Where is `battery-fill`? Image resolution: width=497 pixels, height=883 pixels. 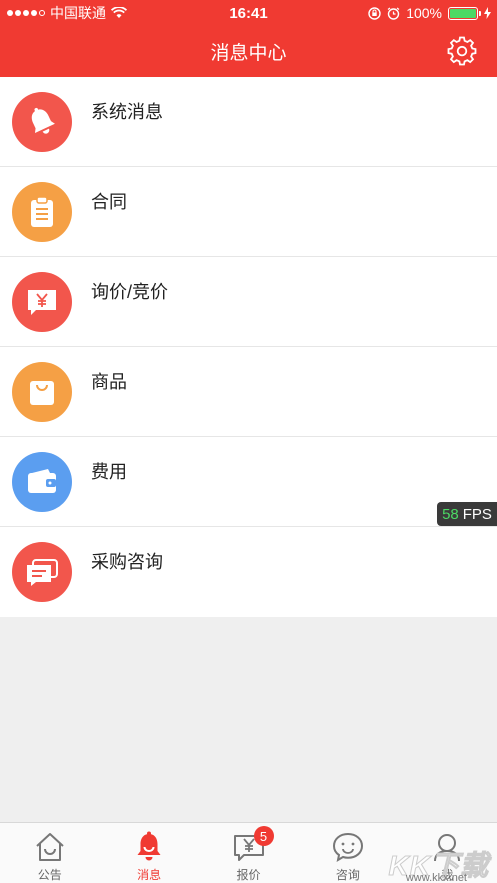
battery-fill is located at coordinates (463, 13).